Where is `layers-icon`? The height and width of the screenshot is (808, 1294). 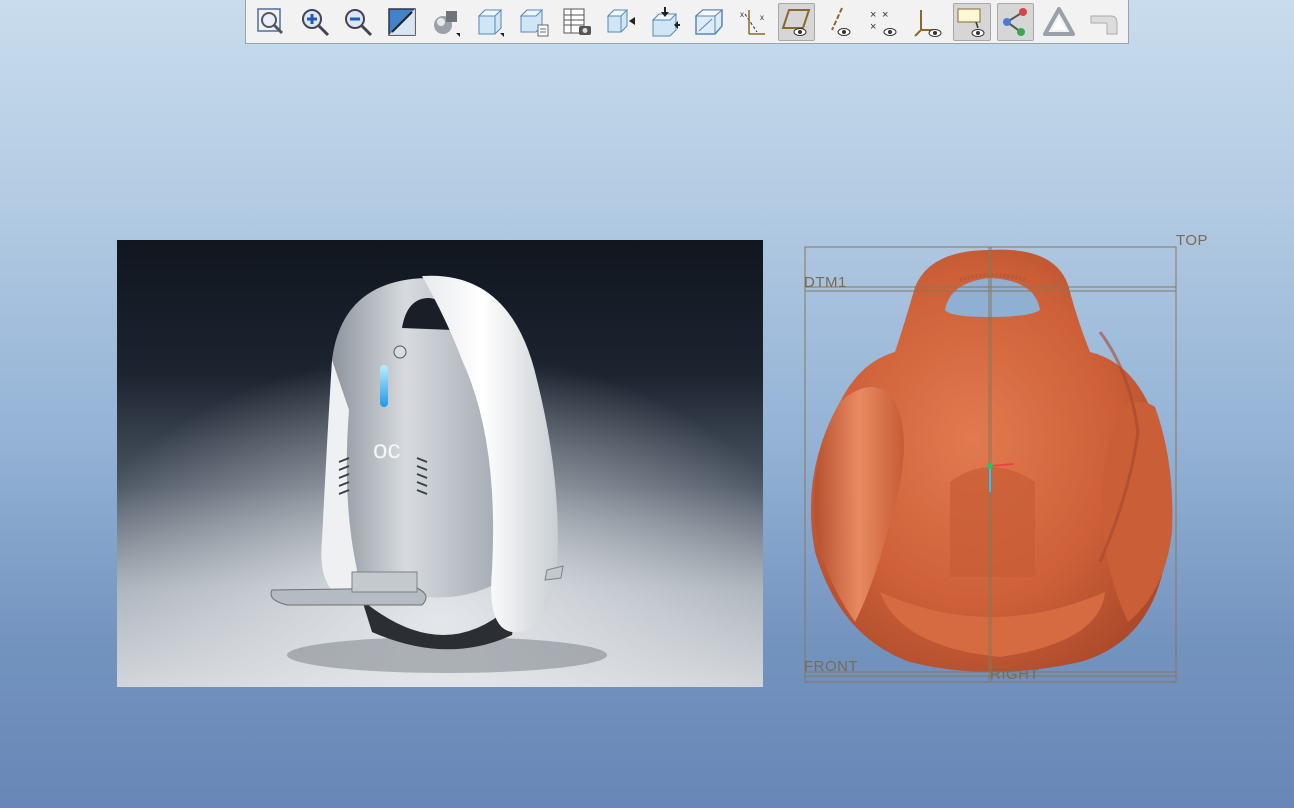 layers-icon is located at coordinates (577, 21).